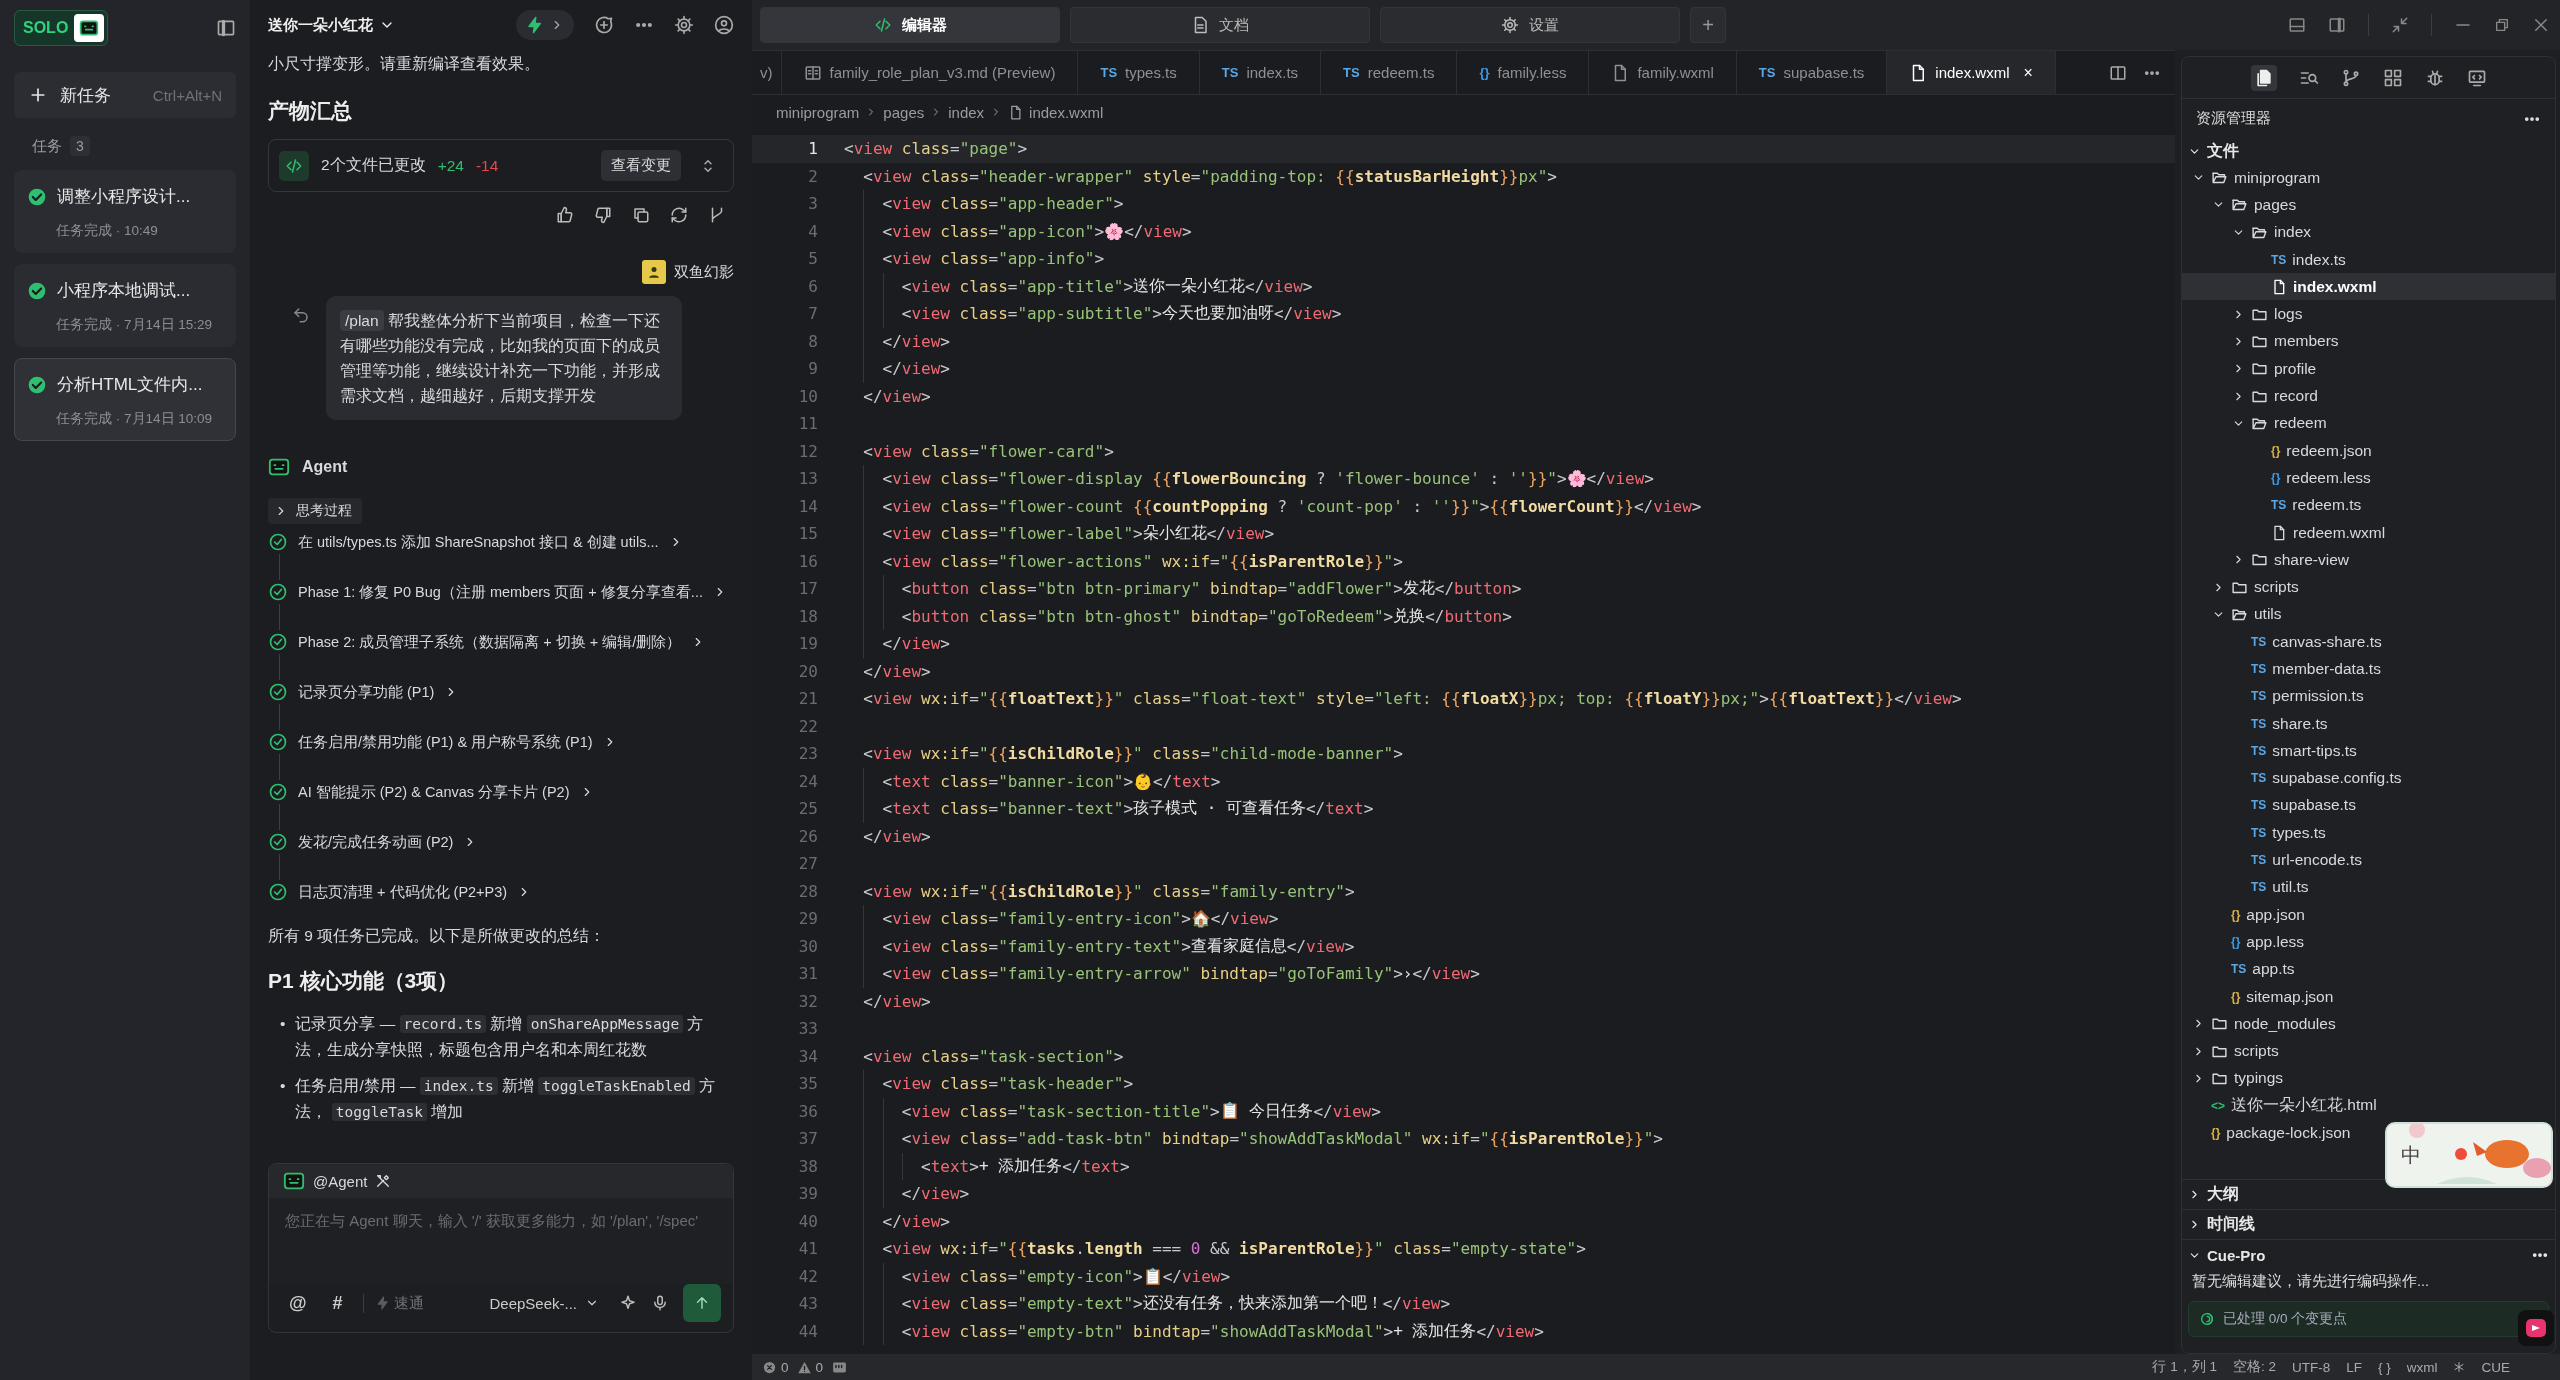  Describe the element at coordinates (2292, 778) in the screenshot. I see `file-item: TS supabase.config.ts` at that location.